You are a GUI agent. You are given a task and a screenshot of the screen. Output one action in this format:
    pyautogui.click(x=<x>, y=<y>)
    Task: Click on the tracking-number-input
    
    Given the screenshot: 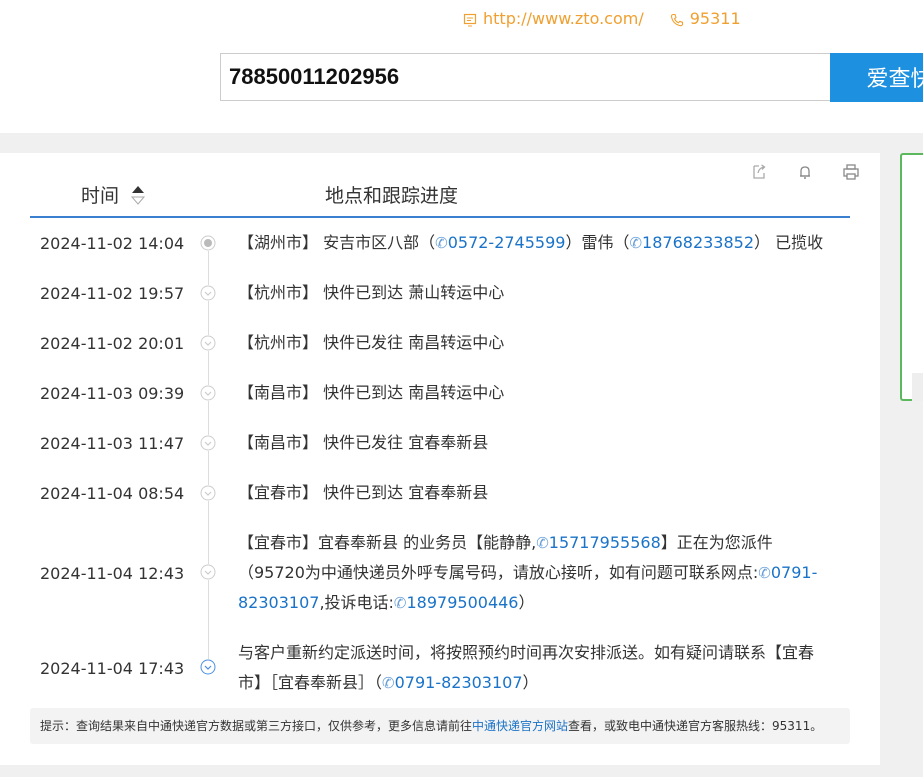 What is the action you would take?
    pyautogui.click(x=526, y=77)
    